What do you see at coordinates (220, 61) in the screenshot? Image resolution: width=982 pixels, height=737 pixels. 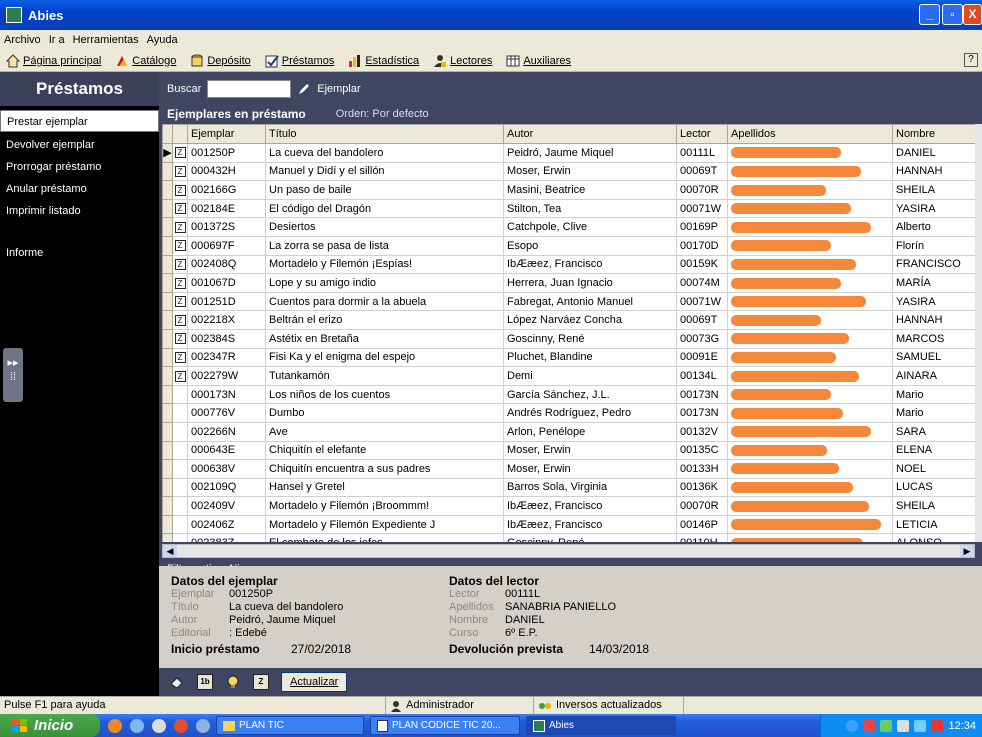 I see `toolbar-deposit: Depósito` at bounding box center [220, 61].